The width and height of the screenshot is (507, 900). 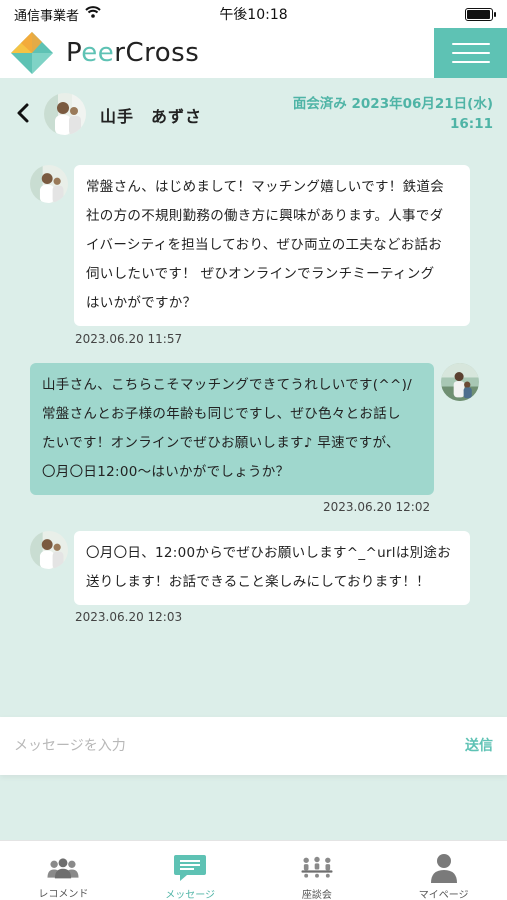 I want to click on roundtable-icon, so click(x=317, y=868).